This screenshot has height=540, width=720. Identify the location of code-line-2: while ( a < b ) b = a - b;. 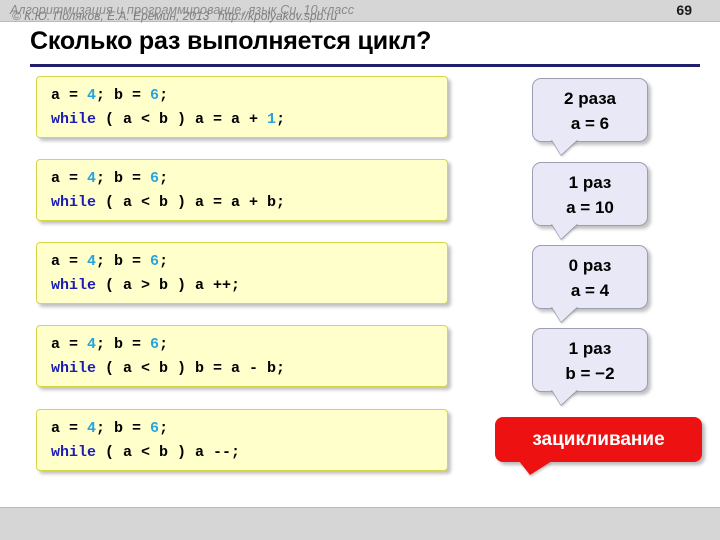
(249, 369).